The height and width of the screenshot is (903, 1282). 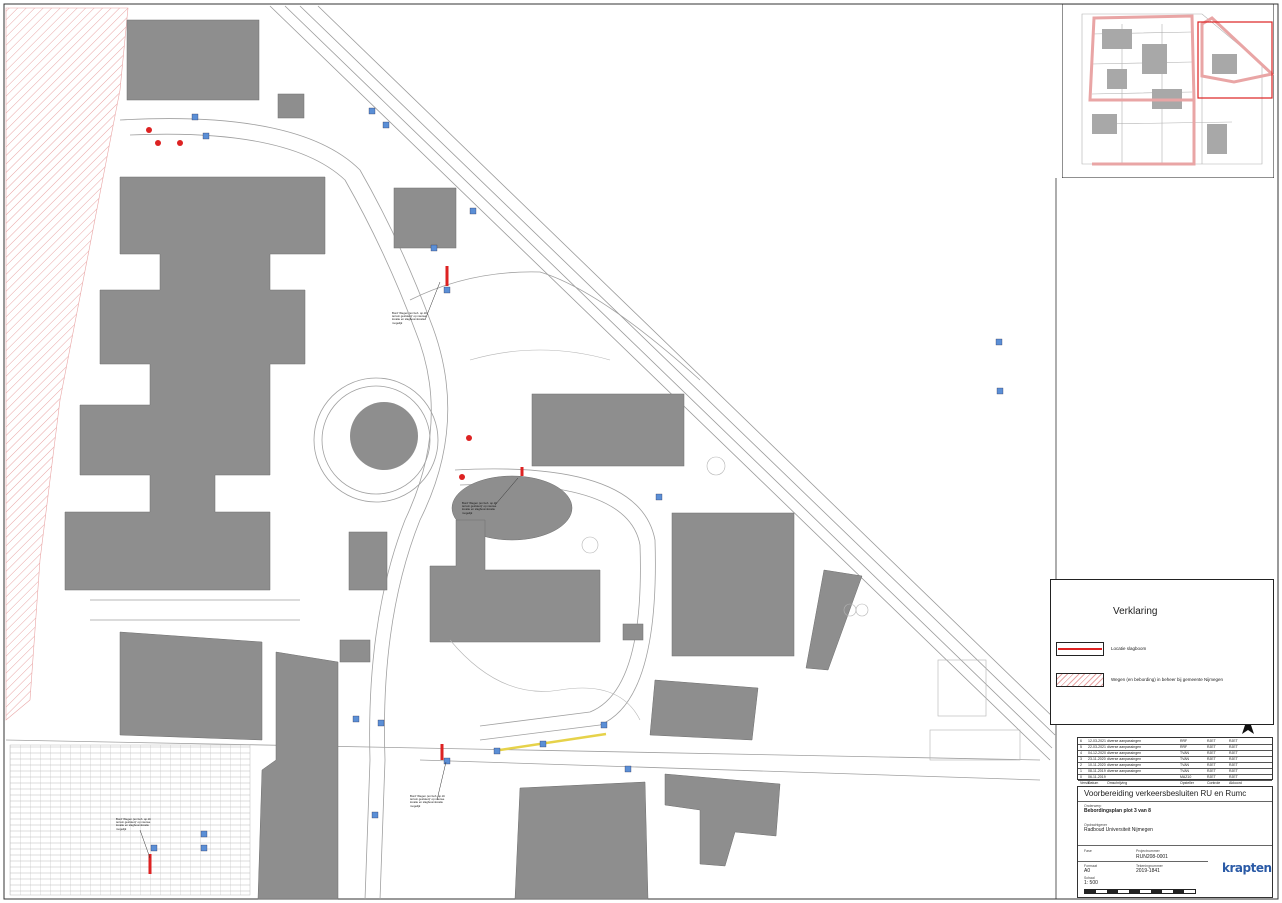 What do you see at coordinates (1140, 891) in the screenshot?
I see `scale-bar` at bounding box center [1140, 891].